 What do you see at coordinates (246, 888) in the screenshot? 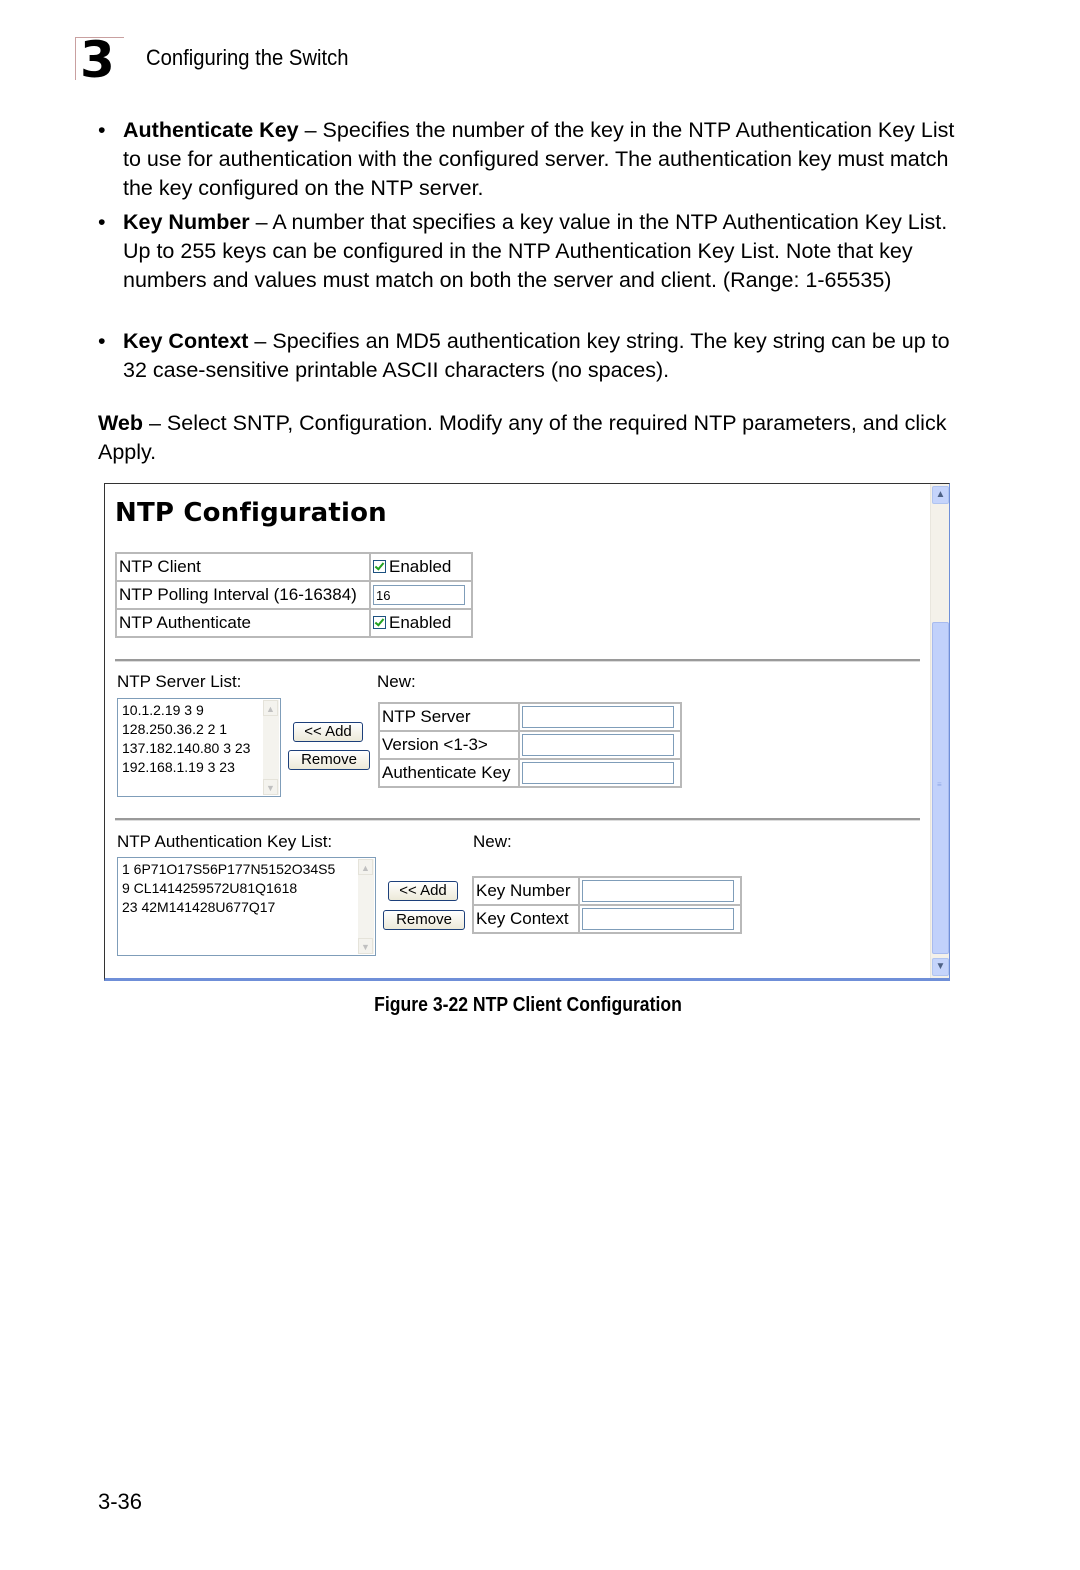
I see `key-list-item: 9 CL1414259572U81Q1618` at bounding box center [246, 888].